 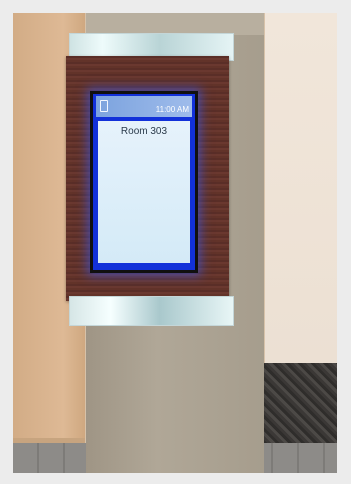 I want to click on room-sign-display: 11:00 AM Room 303, so click(x=144, y=182).